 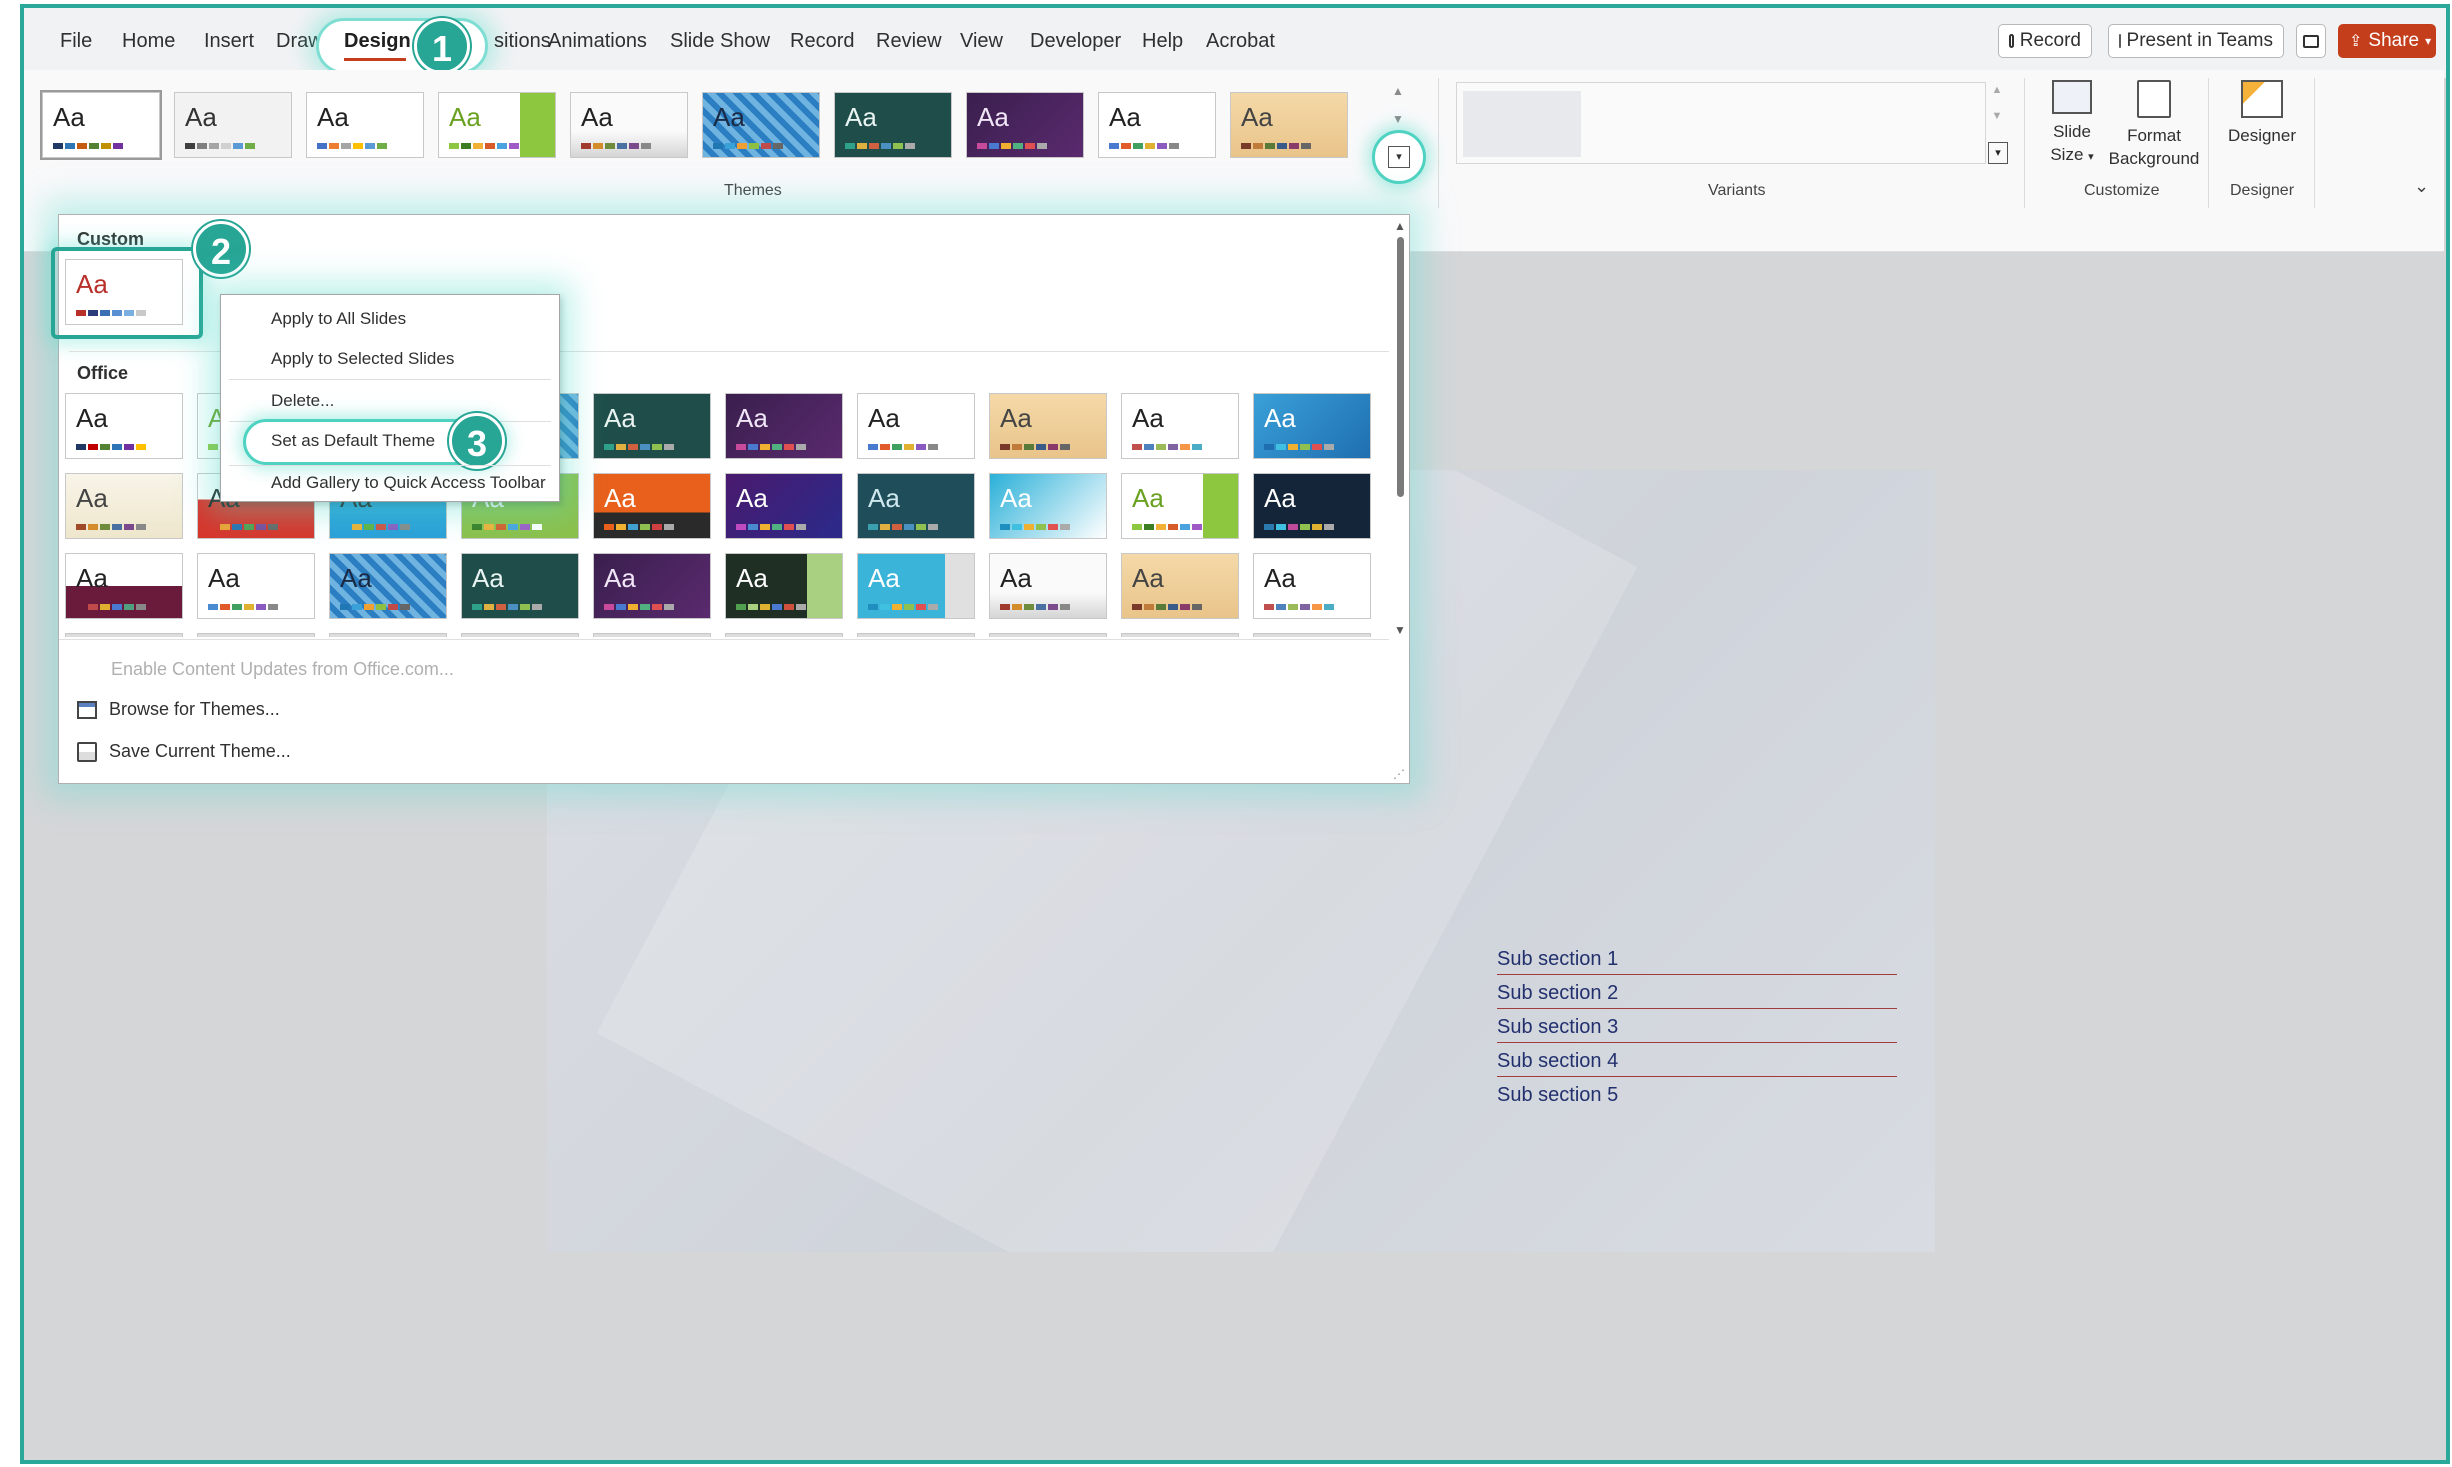 What do you see at coordinates (408, 483) in the screenshot?
I see `add-gallery-to-qat-item: Add Gallery to Quick Access Toolbar` at bounding box center [408, 483].